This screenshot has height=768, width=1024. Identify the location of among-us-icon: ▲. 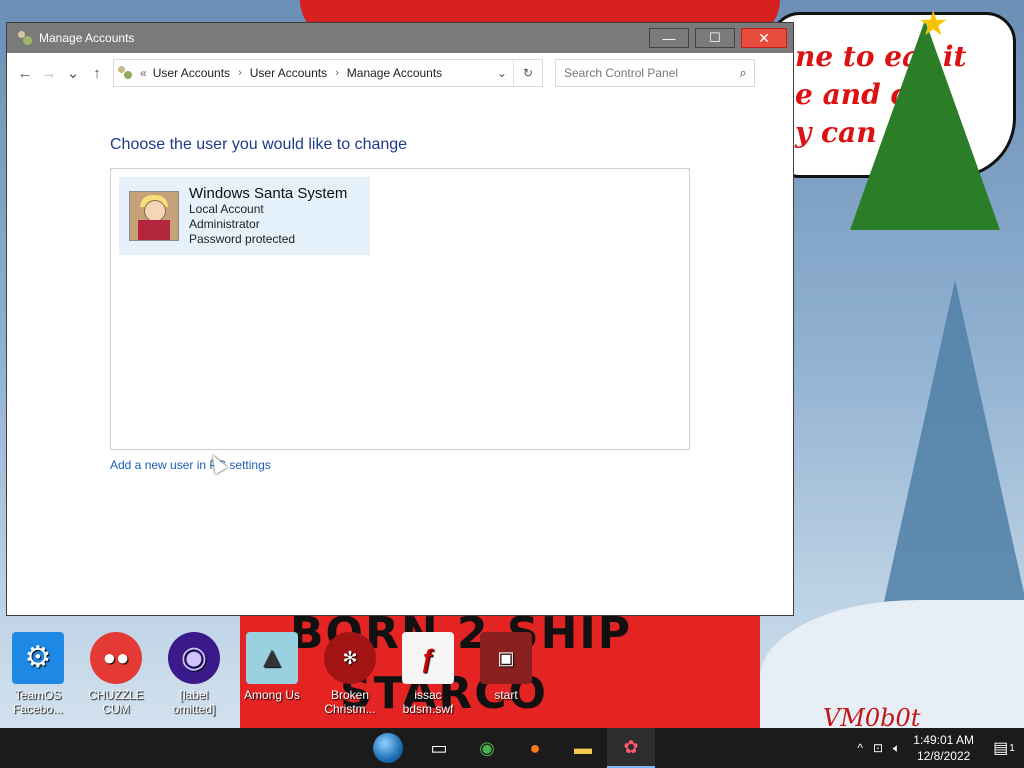
(272, 658).